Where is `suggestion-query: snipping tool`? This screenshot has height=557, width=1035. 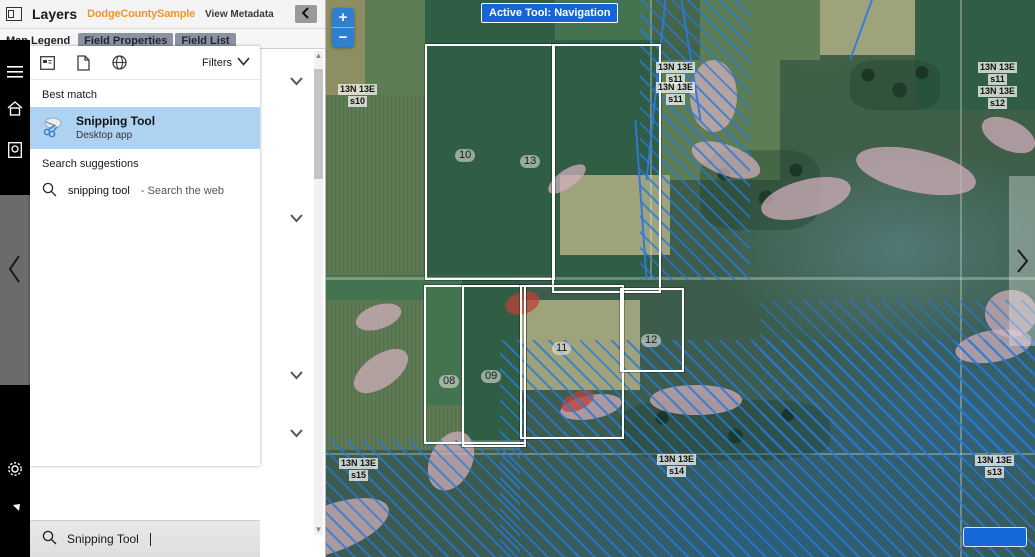 suggestion-query: snipping tool is located at coordinates (99, 191).